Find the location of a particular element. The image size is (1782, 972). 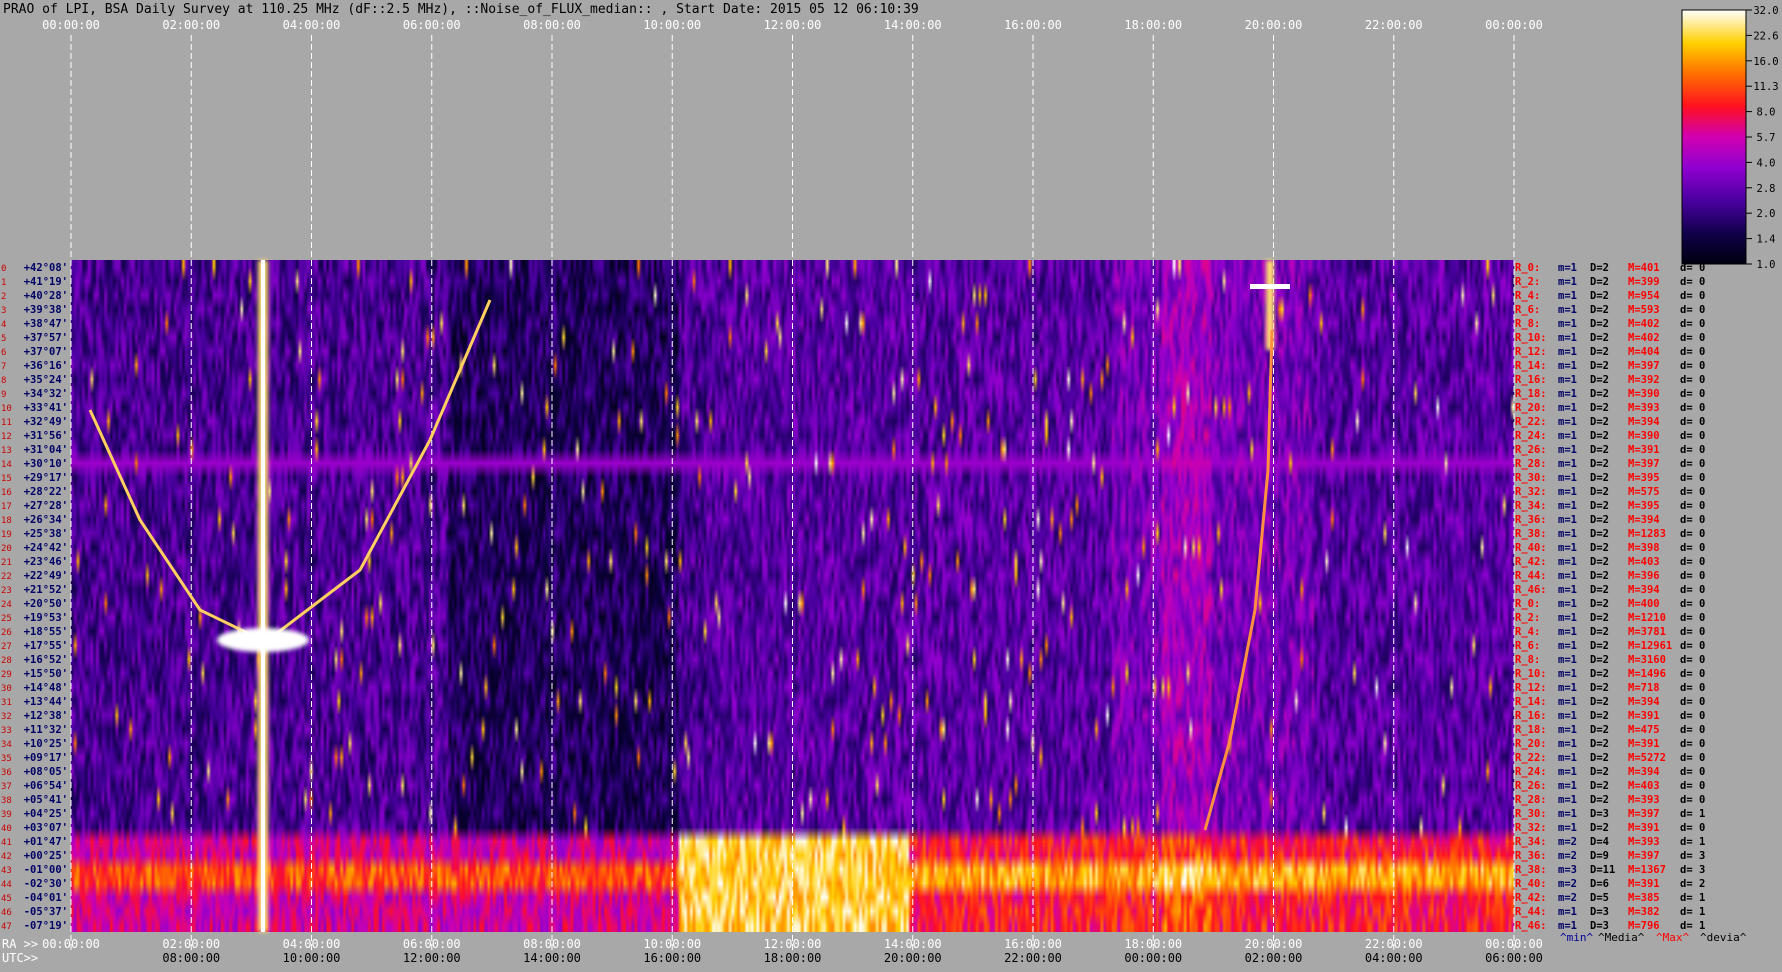

declination-label: +23°46' is located at coordinates (46, 562).